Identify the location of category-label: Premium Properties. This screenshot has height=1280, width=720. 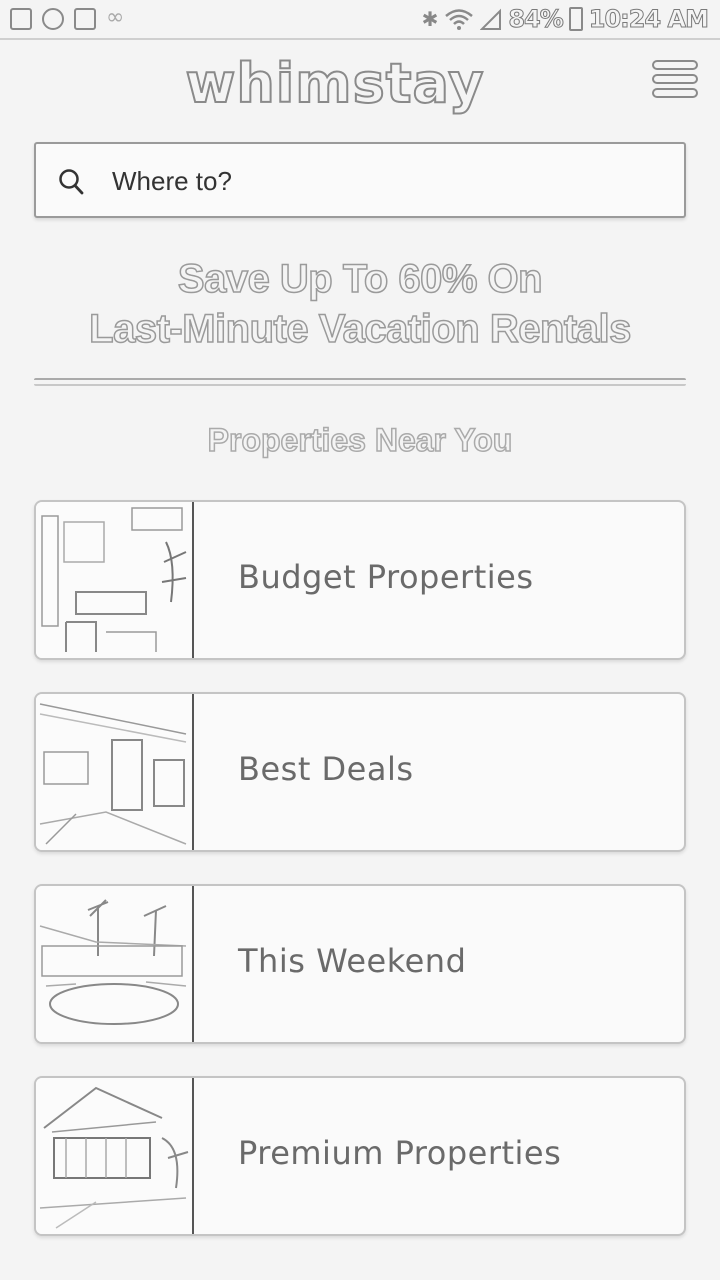
(400, 1153).